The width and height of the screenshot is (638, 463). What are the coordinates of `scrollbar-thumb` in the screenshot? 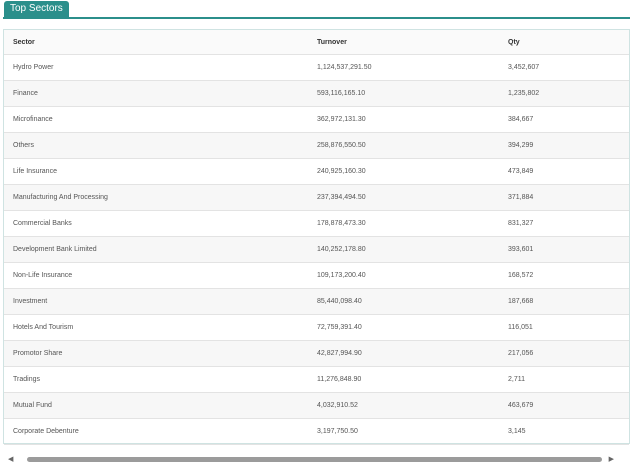 It's located at (314, 459).